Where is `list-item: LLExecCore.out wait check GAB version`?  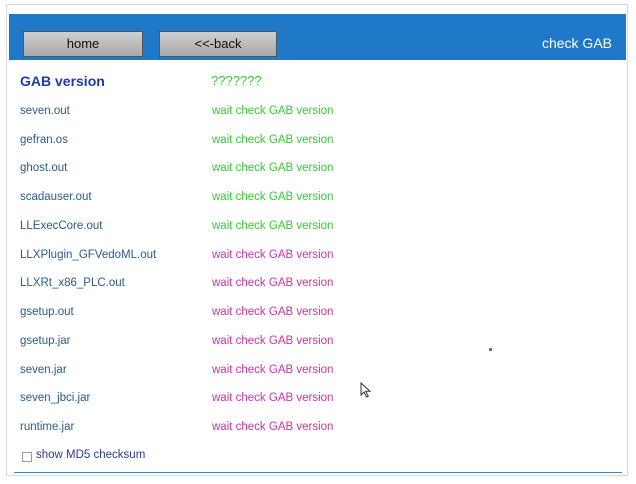
list-item: LLExecCore.out wait check GAB version is located at coordinates (270, 230).